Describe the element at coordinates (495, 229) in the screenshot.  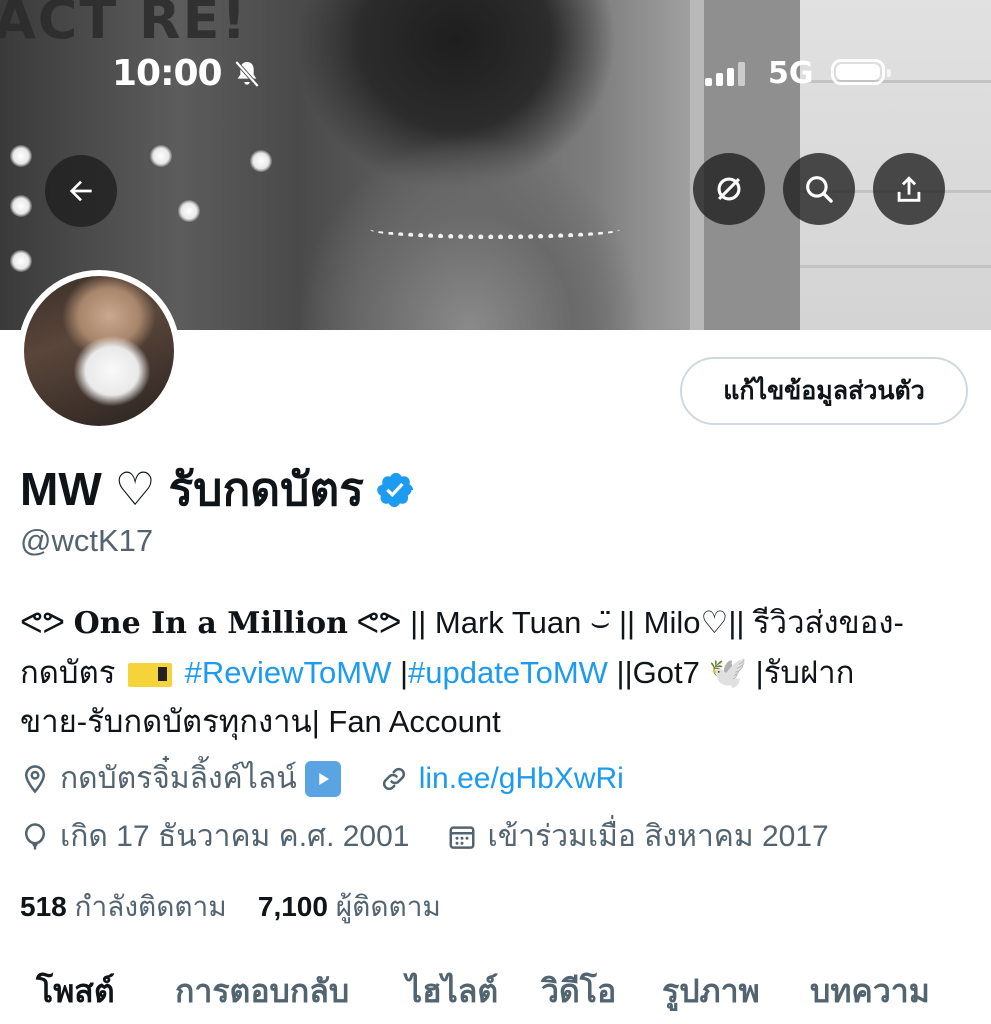
I see `pearl-necklace` at that location.